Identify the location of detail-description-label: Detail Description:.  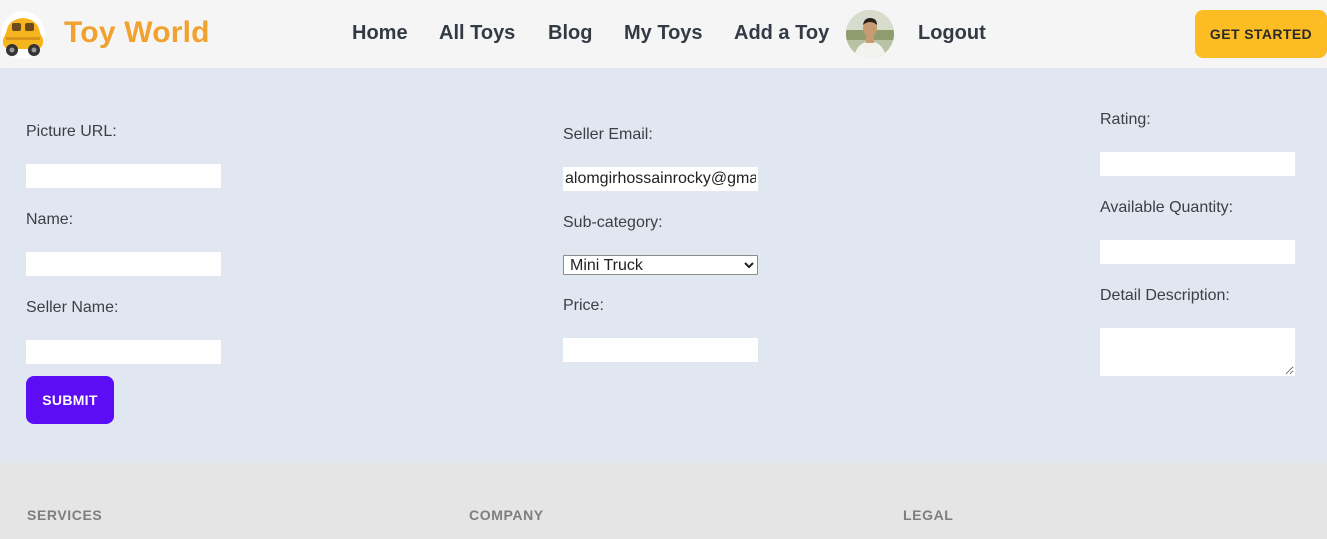
(1165, 295).